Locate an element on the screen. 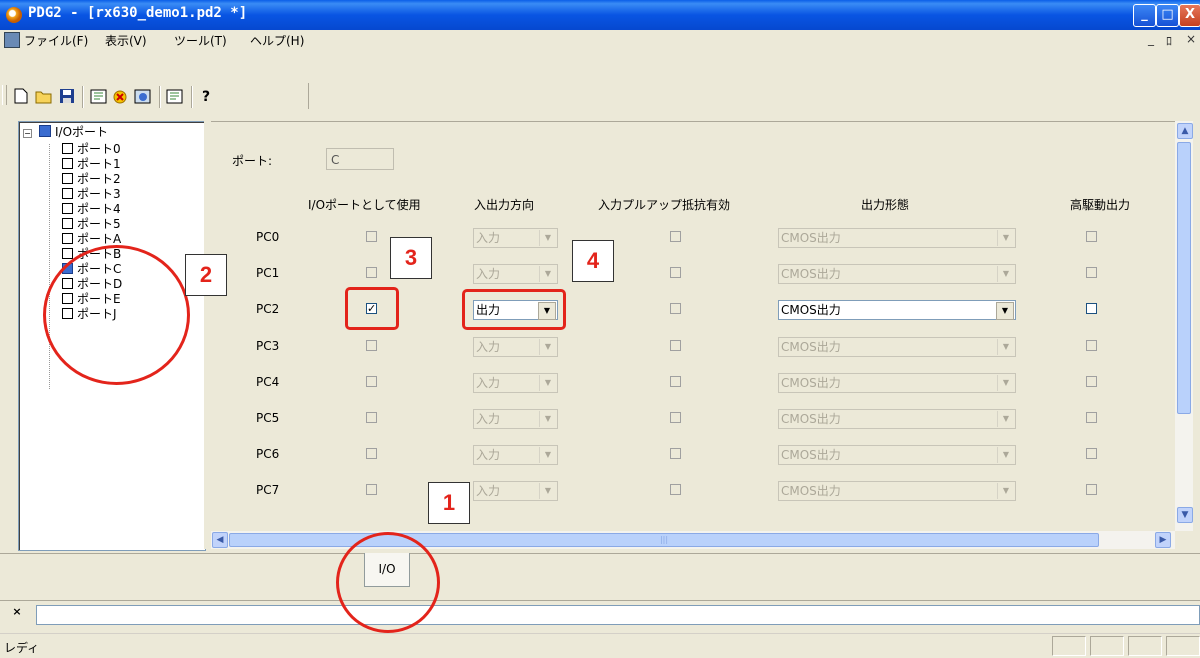  menu-tools: ツール(T) is located at coordinates (200, 40).